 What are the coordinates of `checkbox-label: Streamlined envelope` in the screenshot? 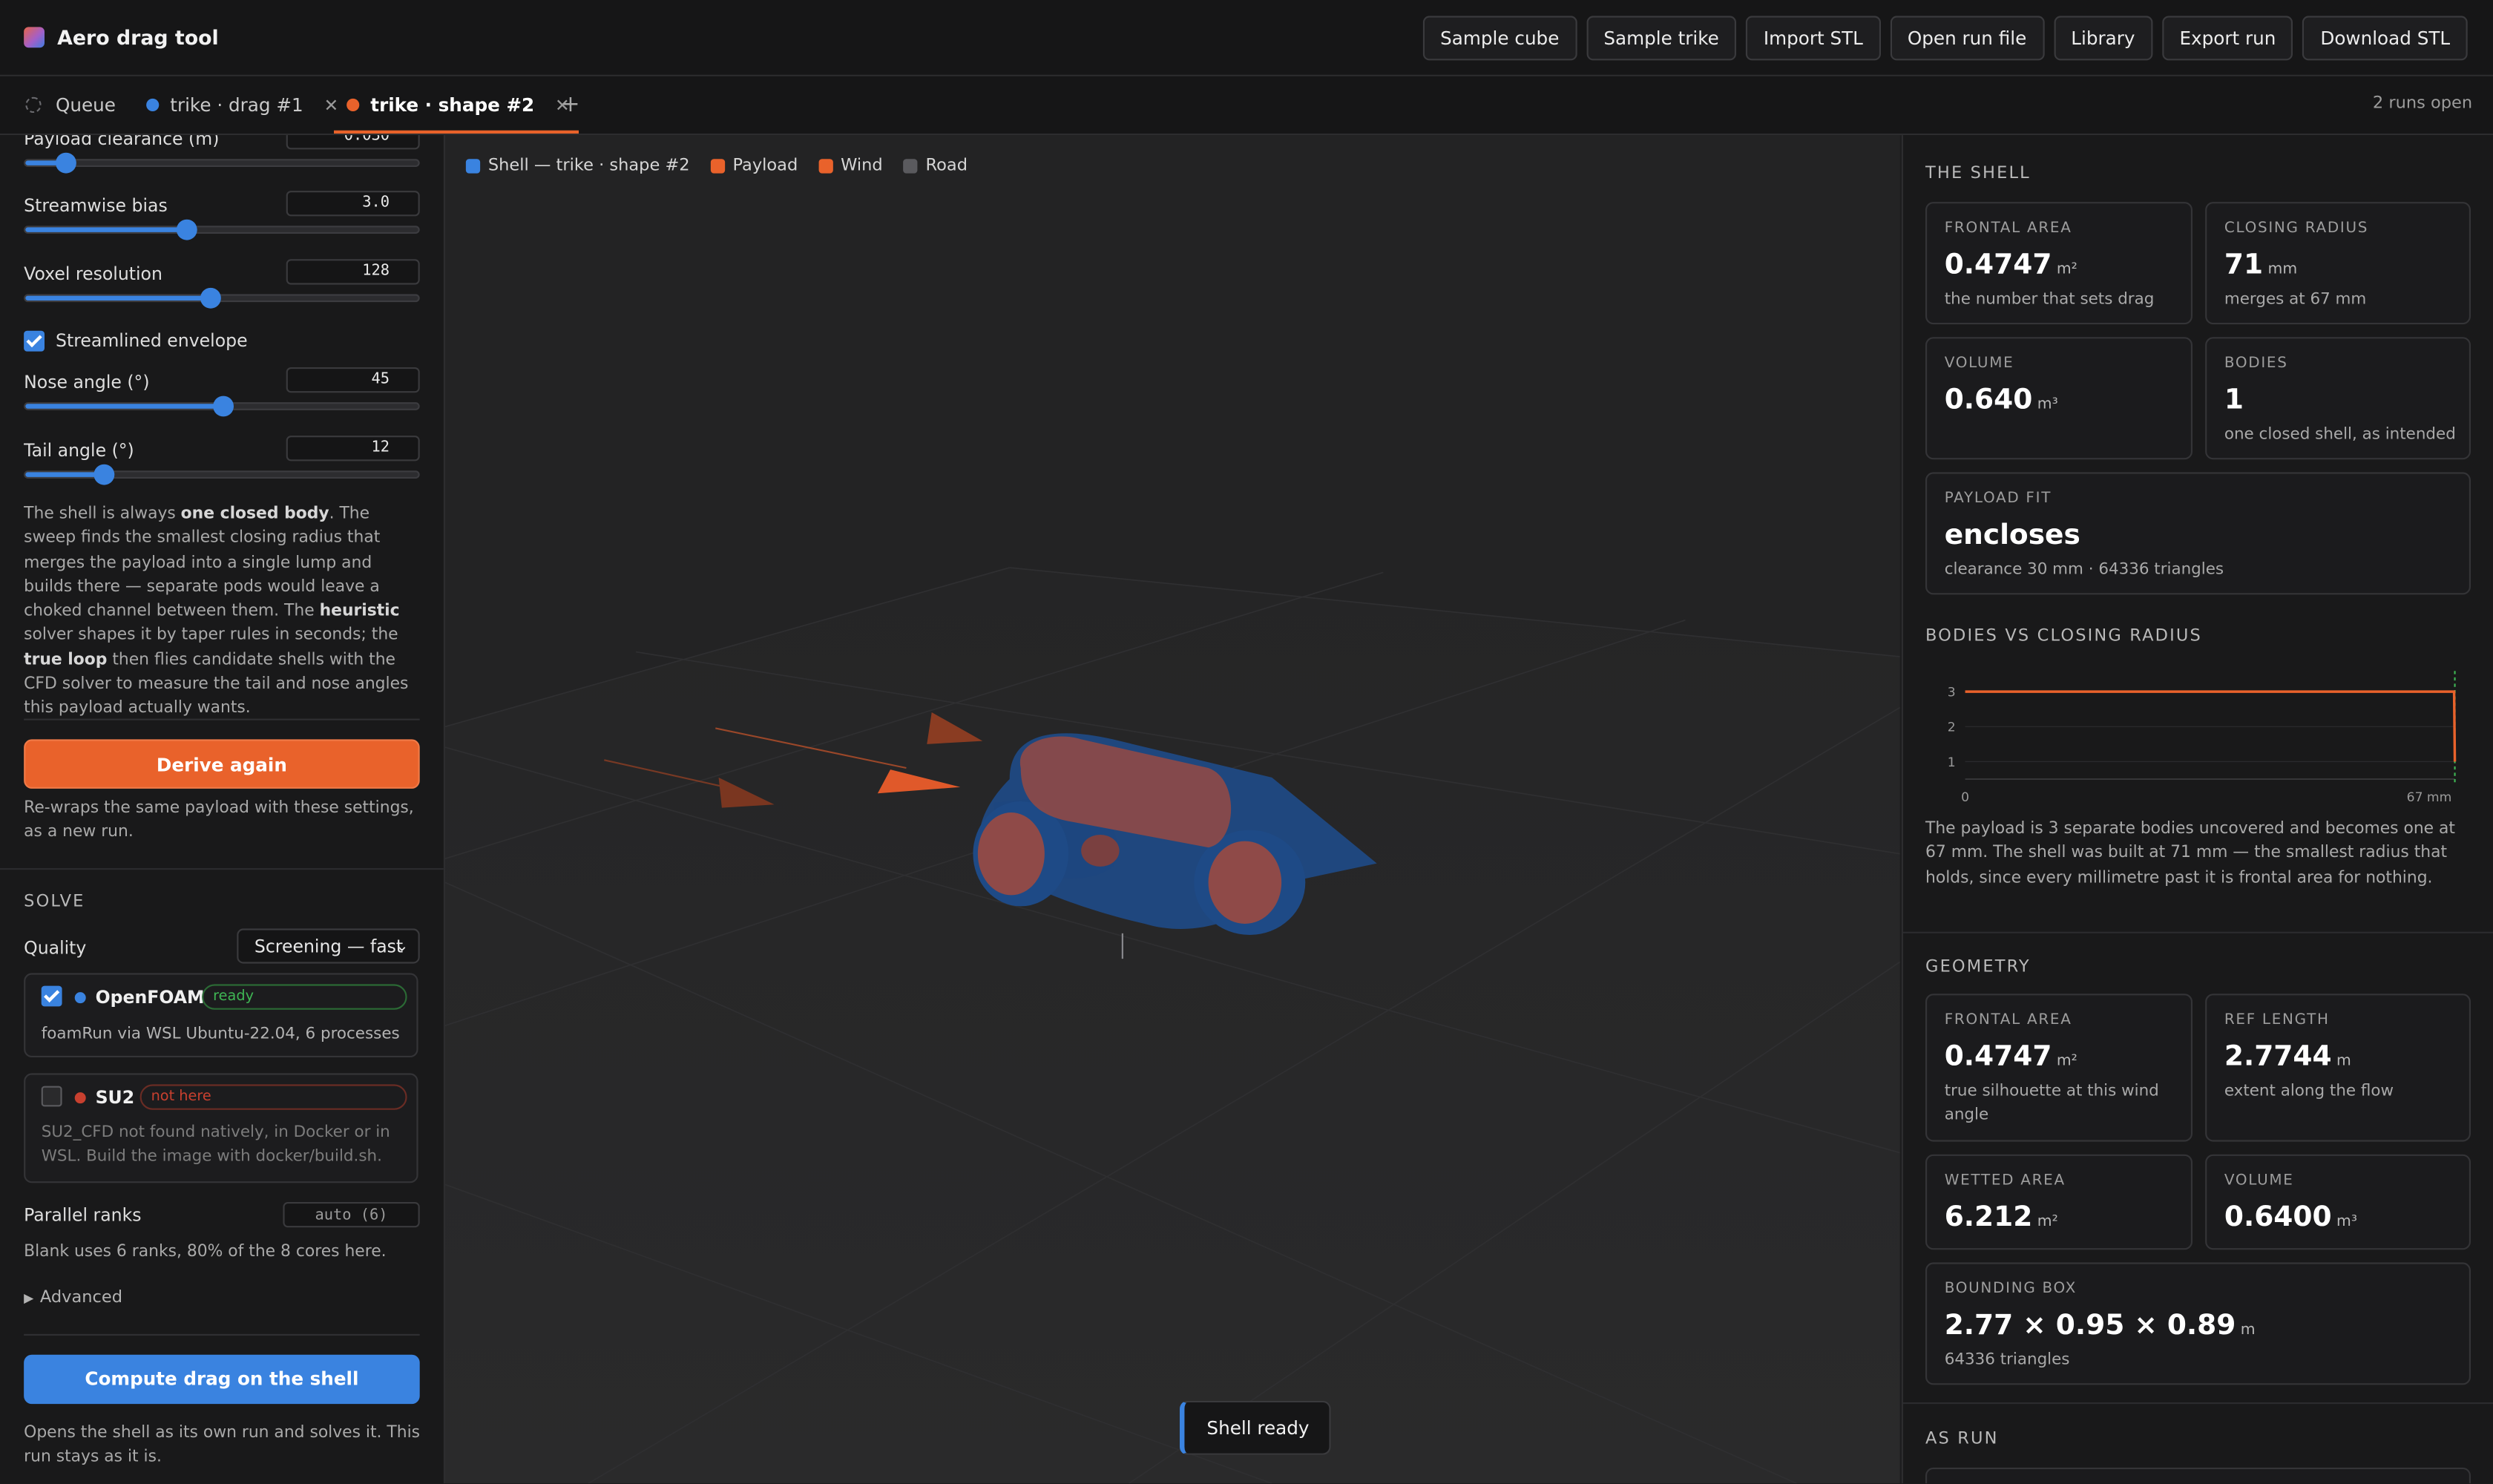 It's located at (152, 341).